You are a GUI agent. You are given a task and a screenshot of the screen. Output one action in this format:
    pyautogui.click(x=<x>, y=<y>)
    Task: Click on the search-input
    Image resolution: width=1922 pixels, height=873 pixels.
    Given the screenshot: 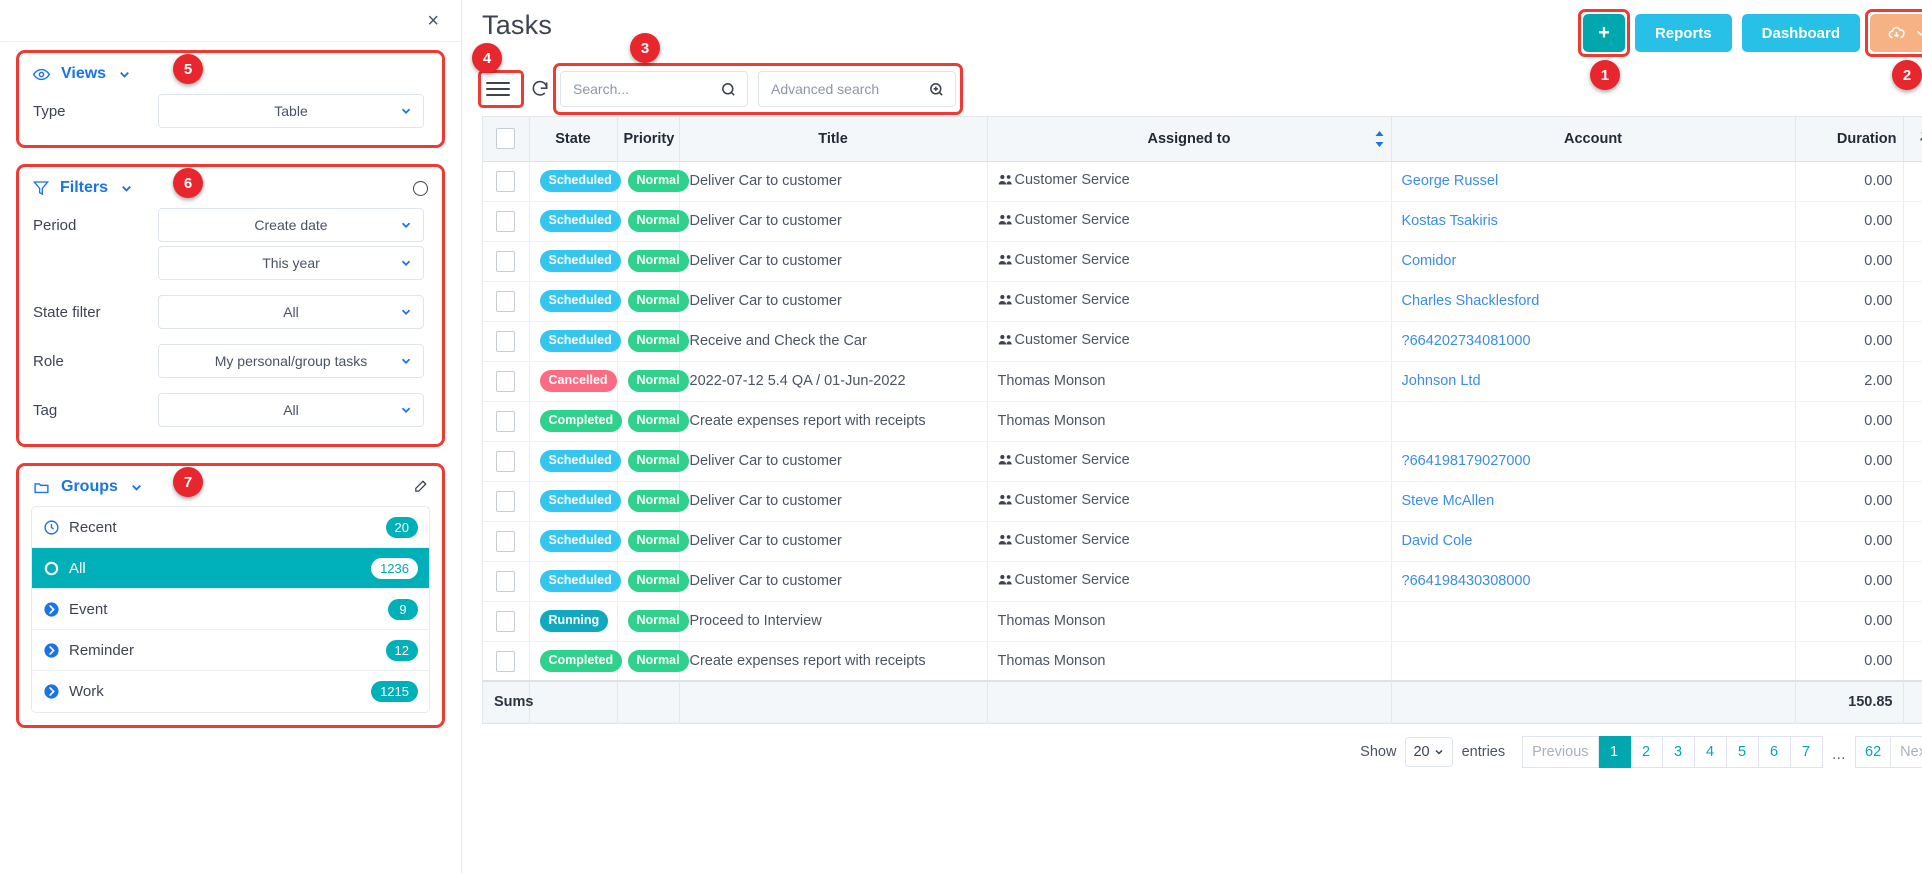 What is the action you would take?
    pyautogui.click(x=643, y=89)
    